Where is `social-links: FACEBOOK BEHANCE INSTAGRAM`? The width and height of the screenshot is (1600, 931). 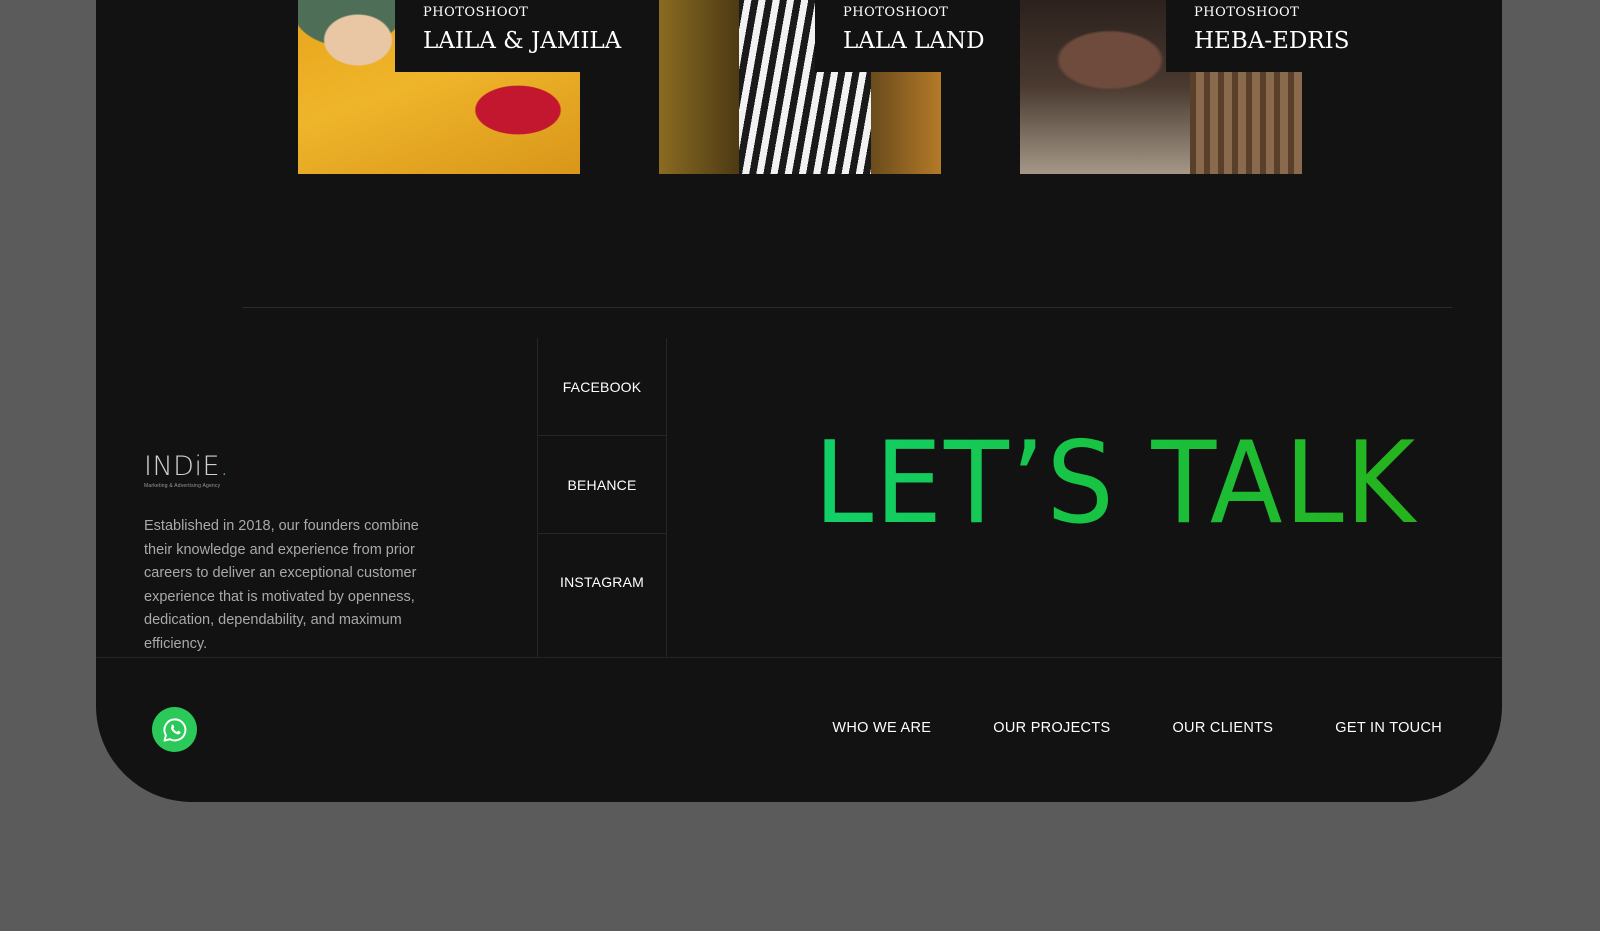 social-links: FACEBOOK BEHANCE INSTAGRAM is located at coordinates (602, 498).